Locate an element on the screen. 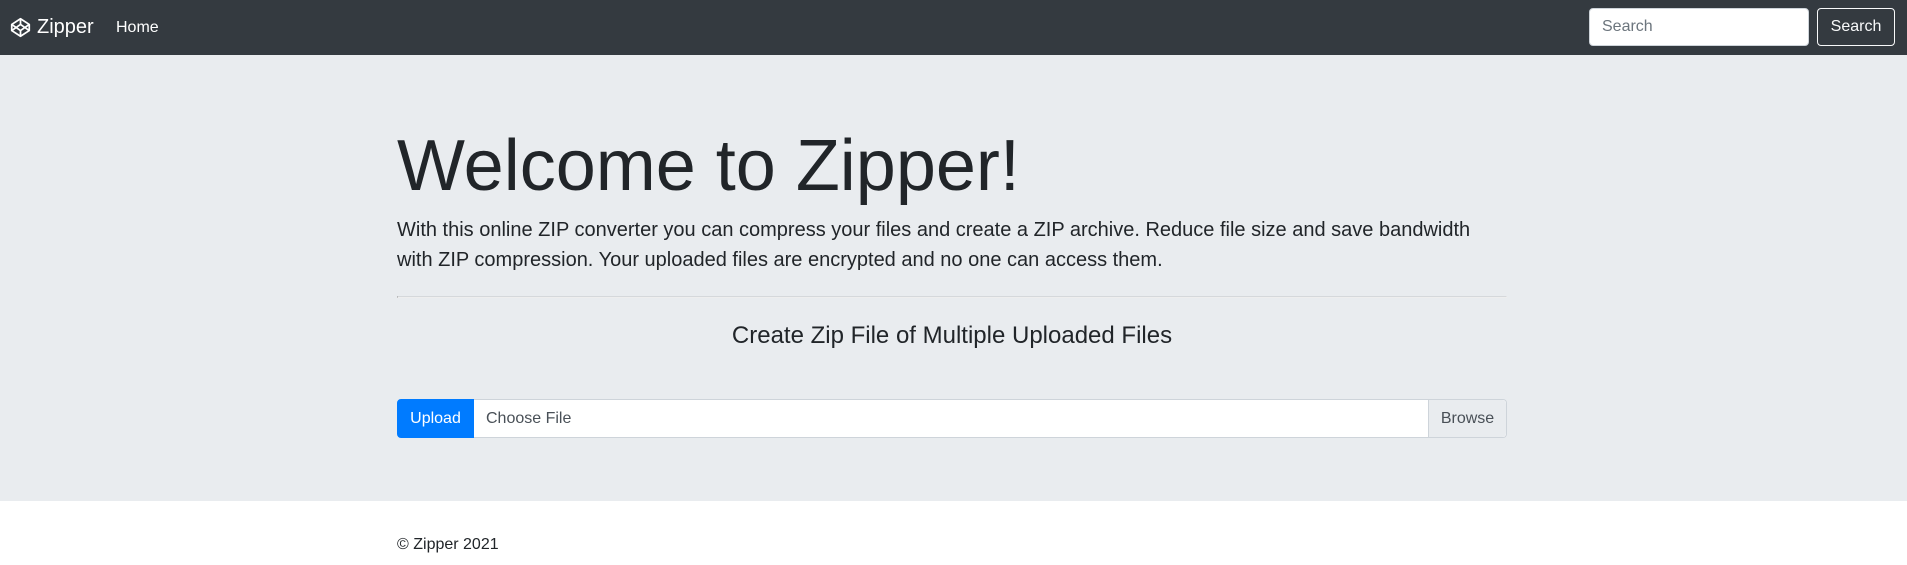 The height and width of the screenshot is (565, 1907). upload-input-group: Upload Choose File Browse is located at coordinates (952, 418).